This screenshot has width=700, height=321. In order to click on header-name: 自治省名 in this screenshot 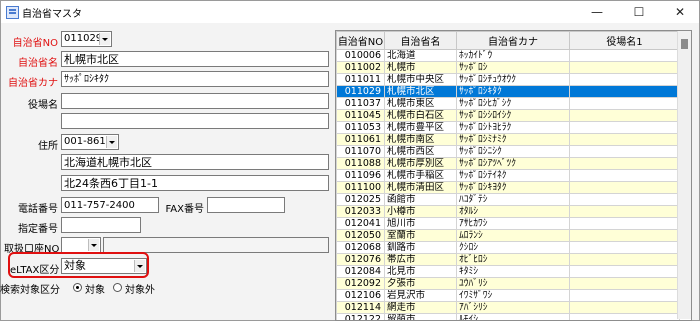, I will do `click(420, 40)`.